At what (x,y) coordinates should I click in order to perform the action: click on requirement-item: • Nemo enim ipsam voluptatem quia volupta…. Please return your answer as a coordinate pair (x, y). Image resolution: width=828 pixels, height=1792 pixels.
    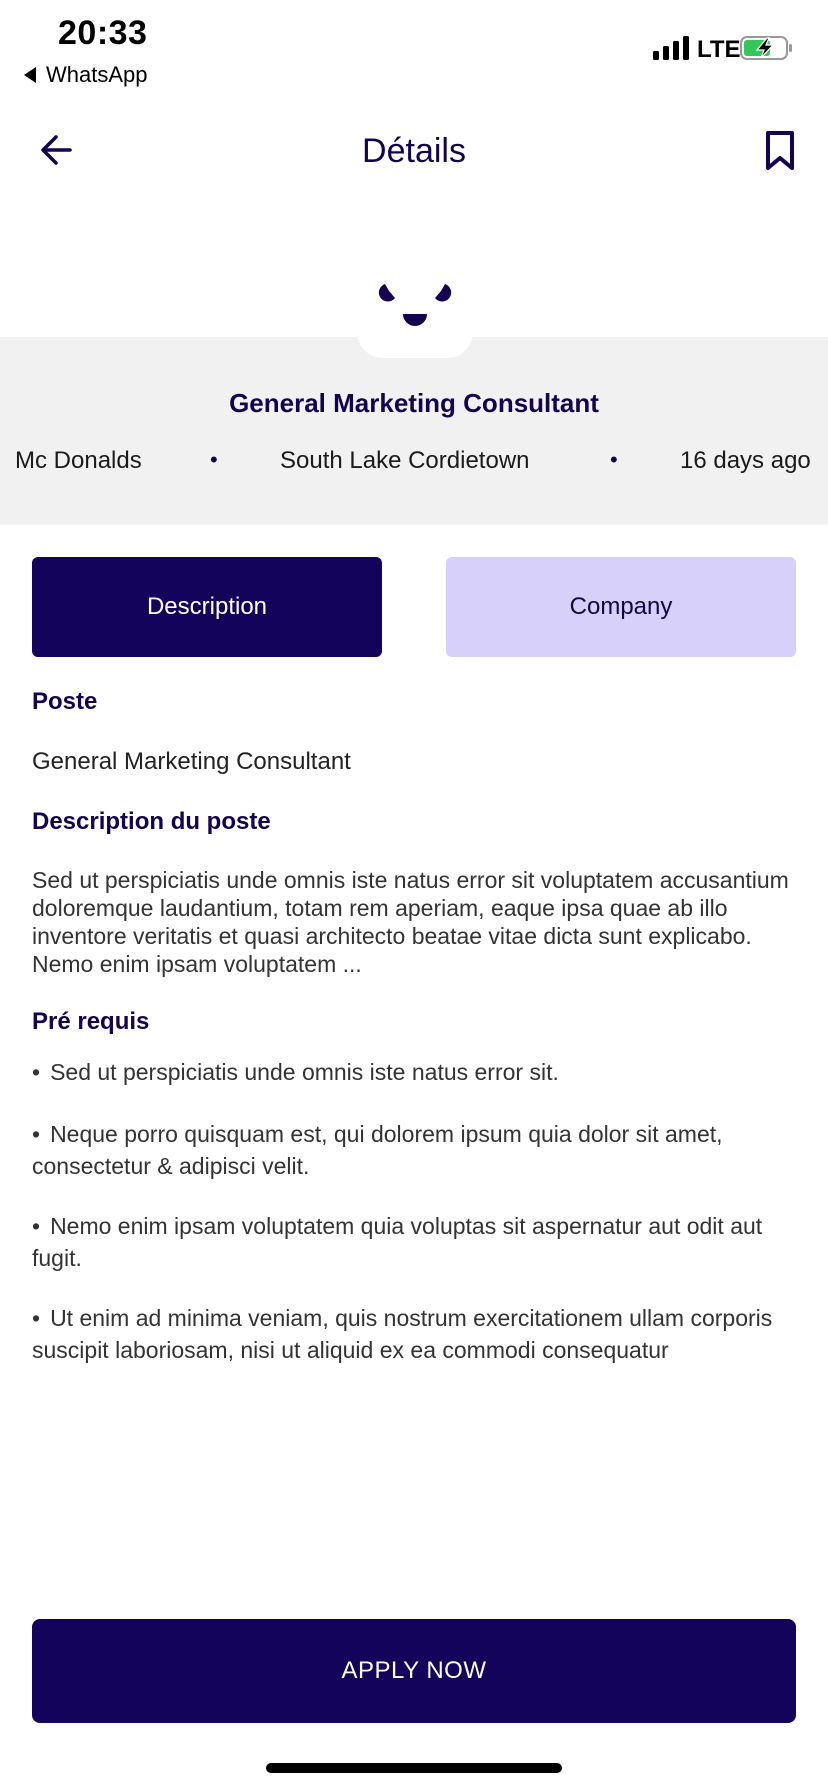
    Looking at the image, I should click on (417, 1242).